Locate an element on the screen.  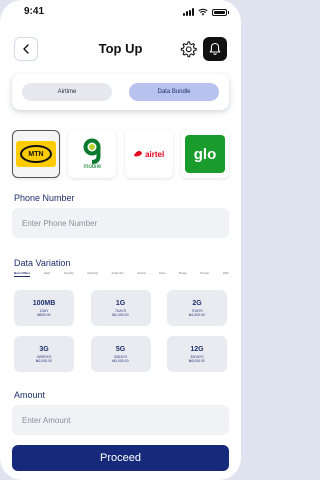
dv-tab-social: Social is located at coordinates (141, 274).